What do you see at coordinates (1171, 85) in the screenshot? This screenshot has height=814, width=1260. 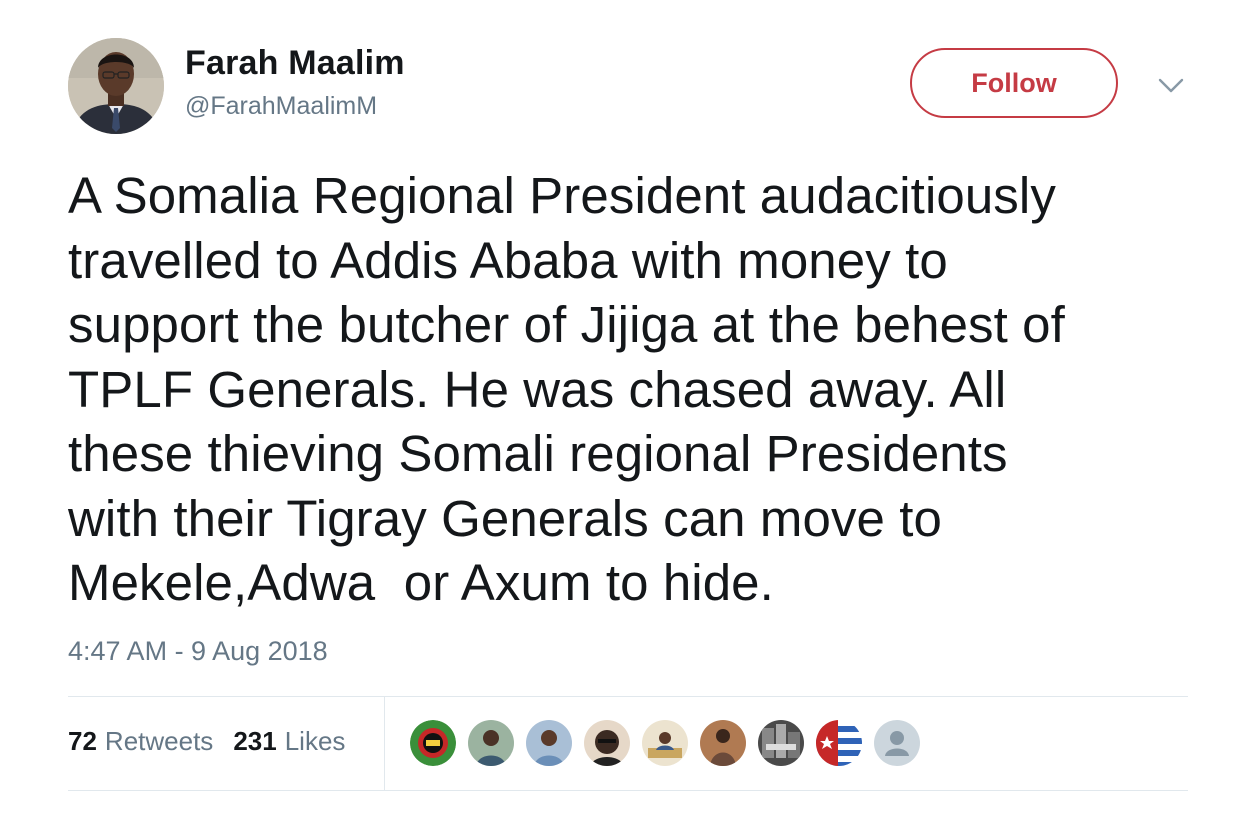 I see `chevron-down-icon` at bounding box center [1171, 85].